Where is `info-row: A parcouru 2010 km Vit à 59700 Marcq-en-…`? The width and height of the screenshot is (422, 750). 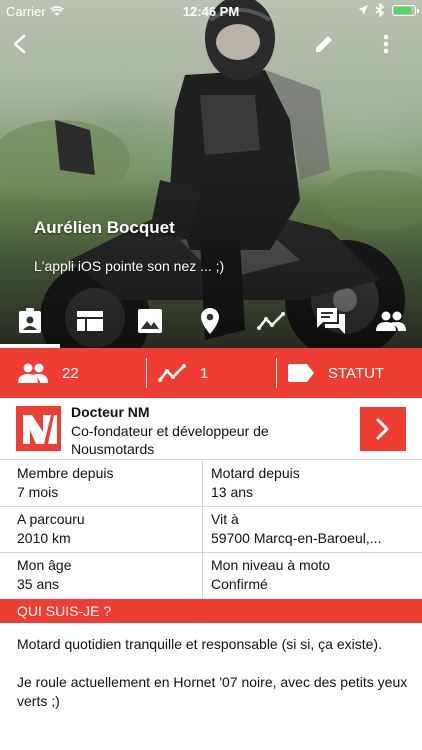 info-row: A parcouru 2010 km Vit à 59700 Marcq-en-… is located at coordinates (211, 530).